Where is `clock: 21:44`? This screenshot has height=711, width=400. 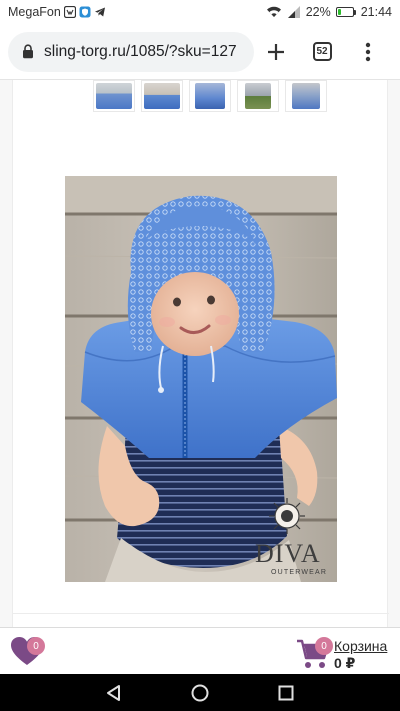
clock: 21:44 is located at coordinates (376, 12).